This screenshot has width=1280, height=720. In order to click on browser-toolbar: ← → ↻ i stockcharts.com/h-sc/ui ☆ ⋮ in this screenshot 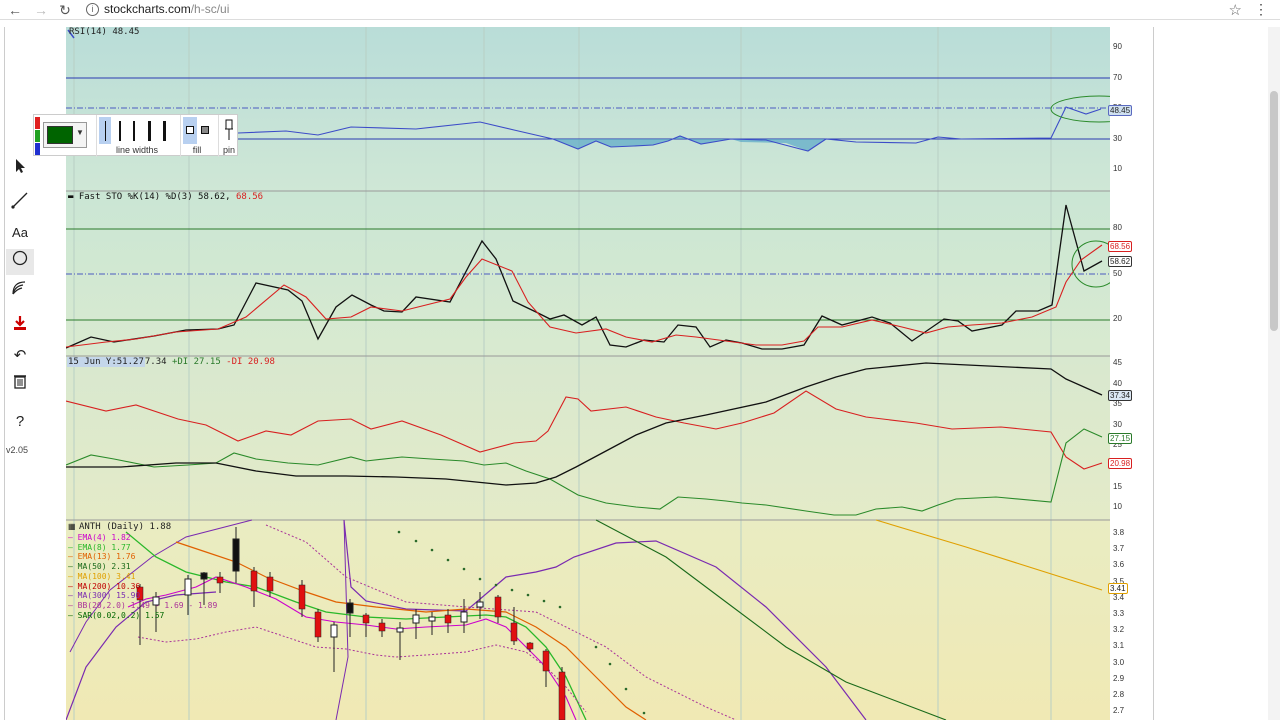, I will do `click(640, 10)`.